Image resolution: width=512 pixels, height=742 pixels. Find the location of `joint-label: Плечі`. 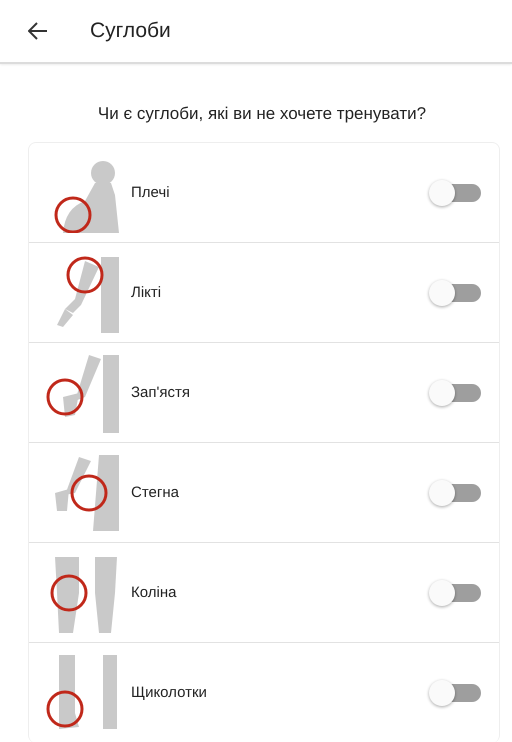

joint-label: Плечі is located at coordinates (151, 192).